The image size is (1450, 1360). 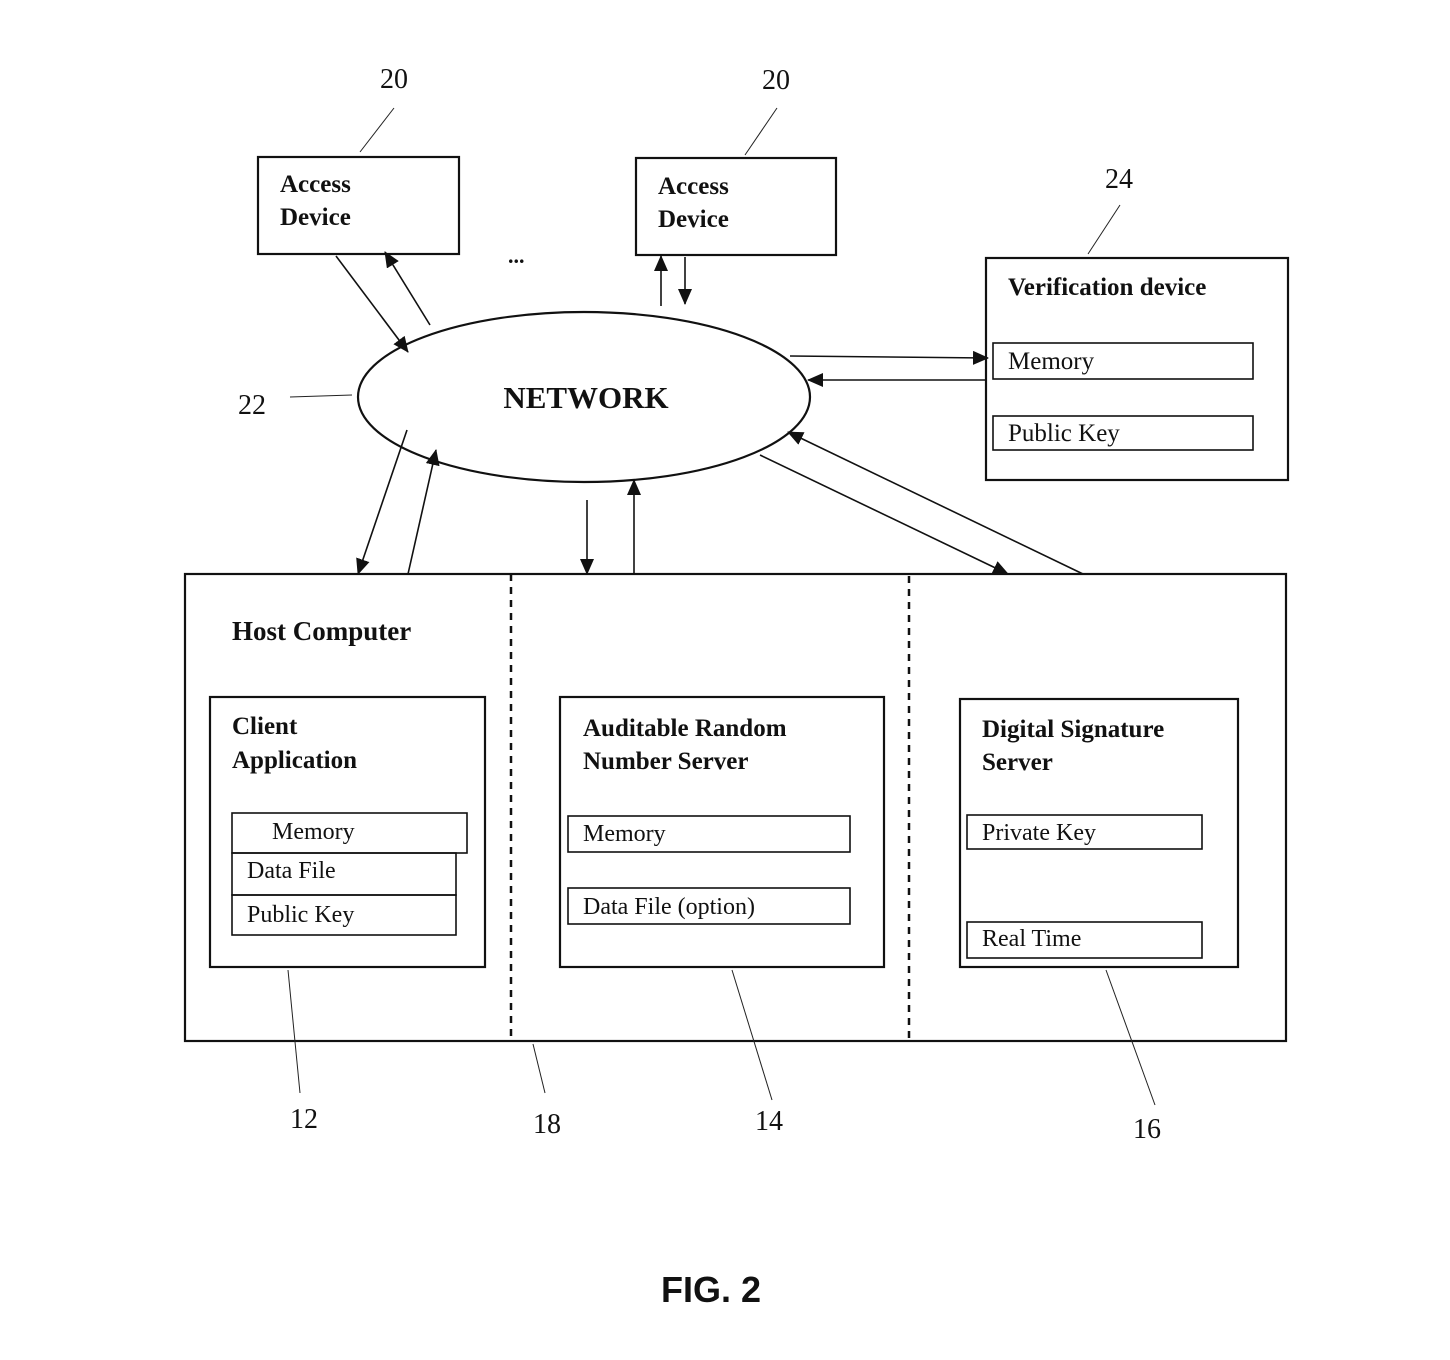 I want to click on random-server-data-file-label: Data File (option), so click(x=669, y=907).